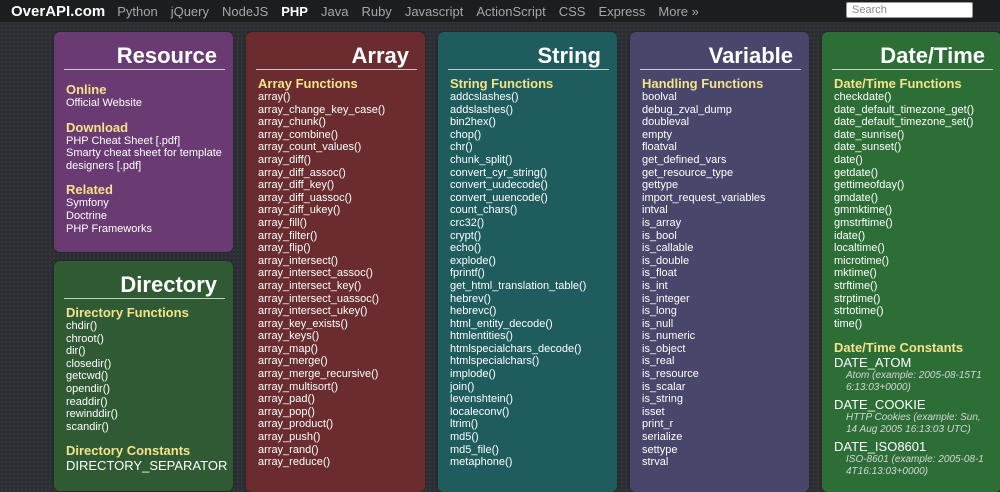 The width and height of the screenshot is (1000, 492). What do you see at coordinates (434, 11) in the screenshot?
I see `nav-link-javascript: Javascript` at bounding box center [434, 11].